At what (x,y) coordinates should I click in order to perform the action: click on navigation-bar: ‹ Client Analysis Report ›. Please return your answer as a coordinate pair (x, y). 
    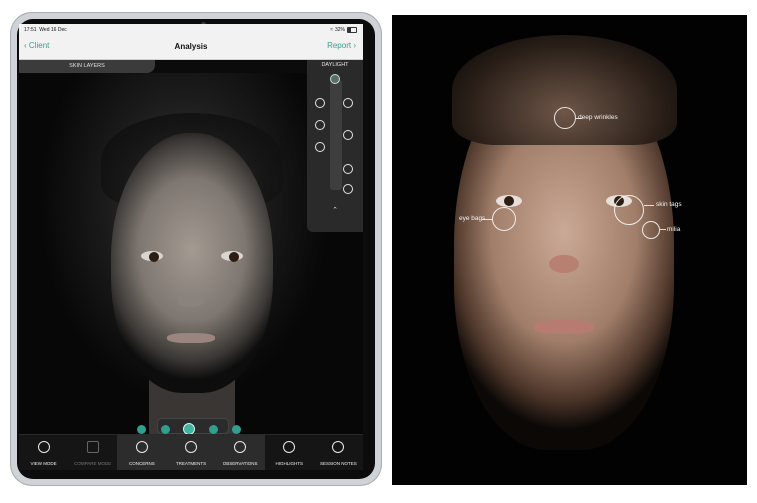
    Looking at the image, I should click on (191, 47).